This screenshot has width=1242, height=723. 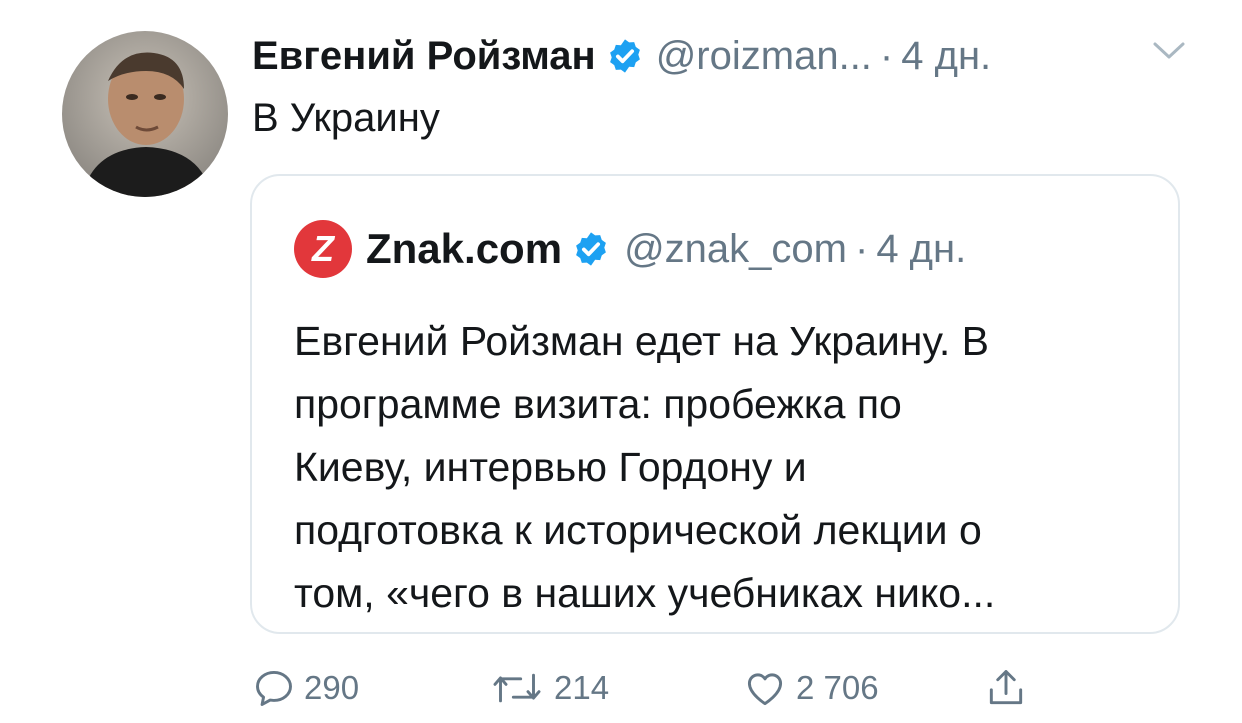 What do you see at coordinates (332, 687) in the screenshot?
I see `reply-count: 290` at bounding box center [332, 687].